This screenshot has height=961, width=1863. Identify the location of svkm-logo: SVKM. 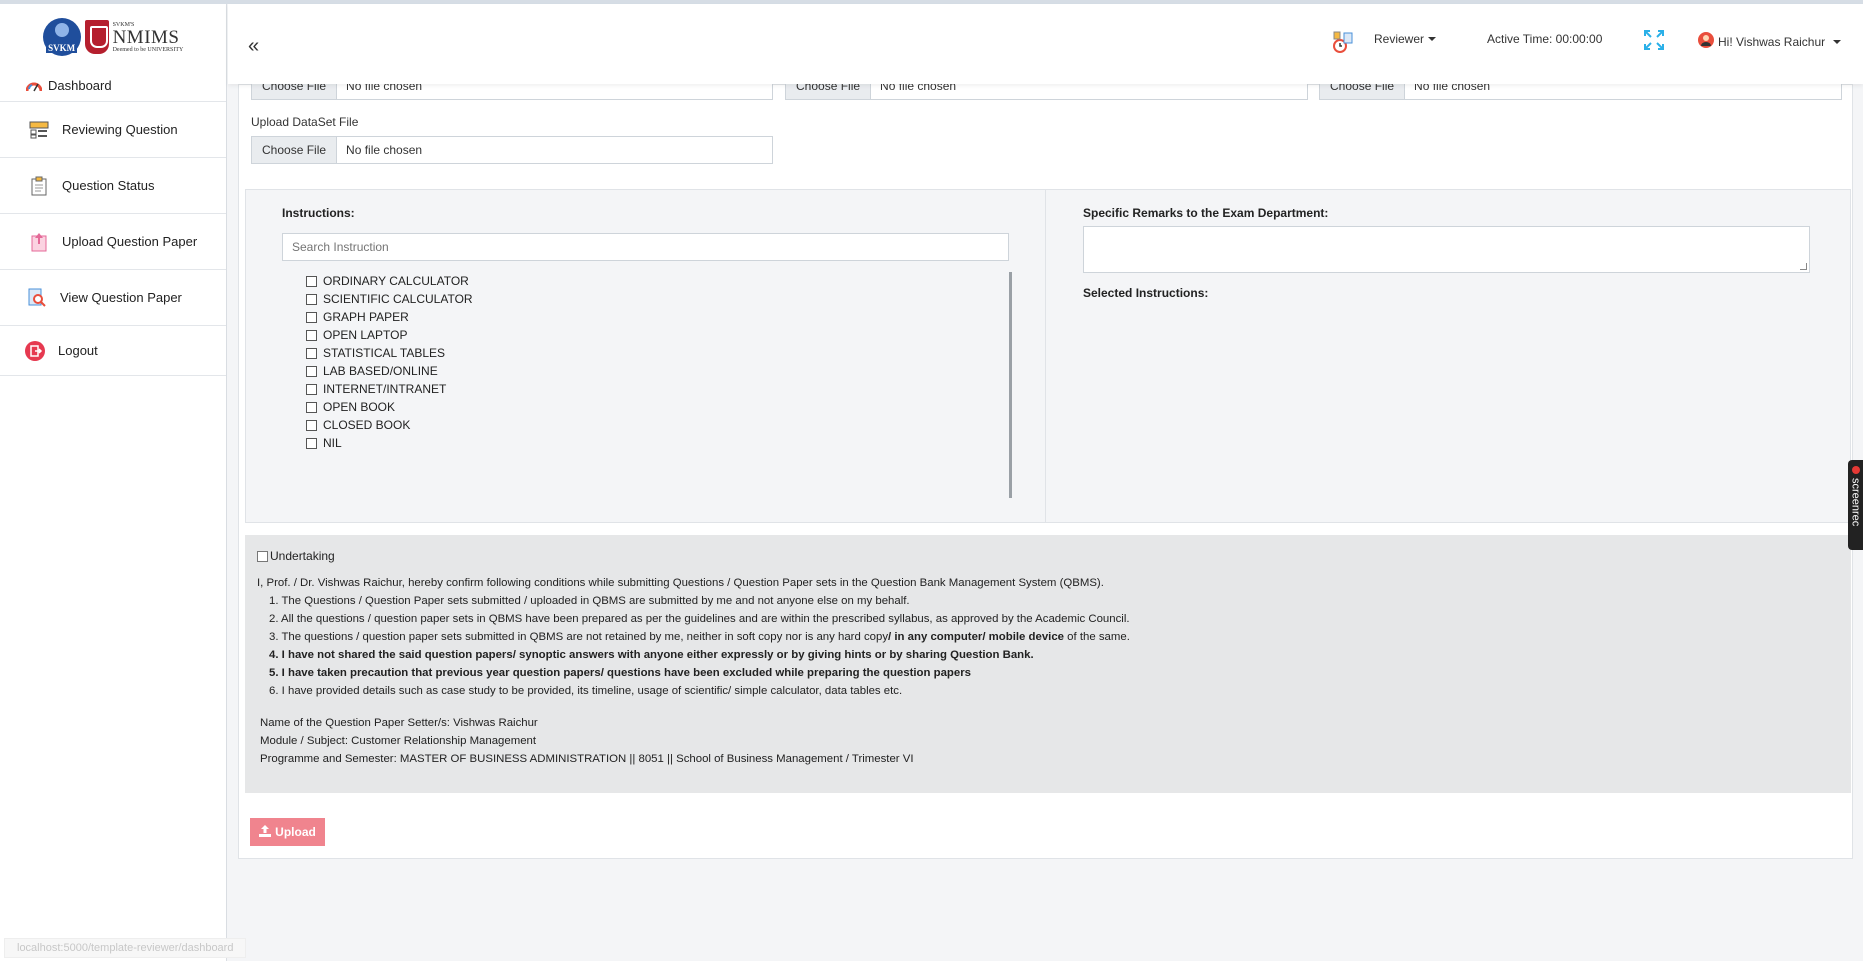
(61, 37).